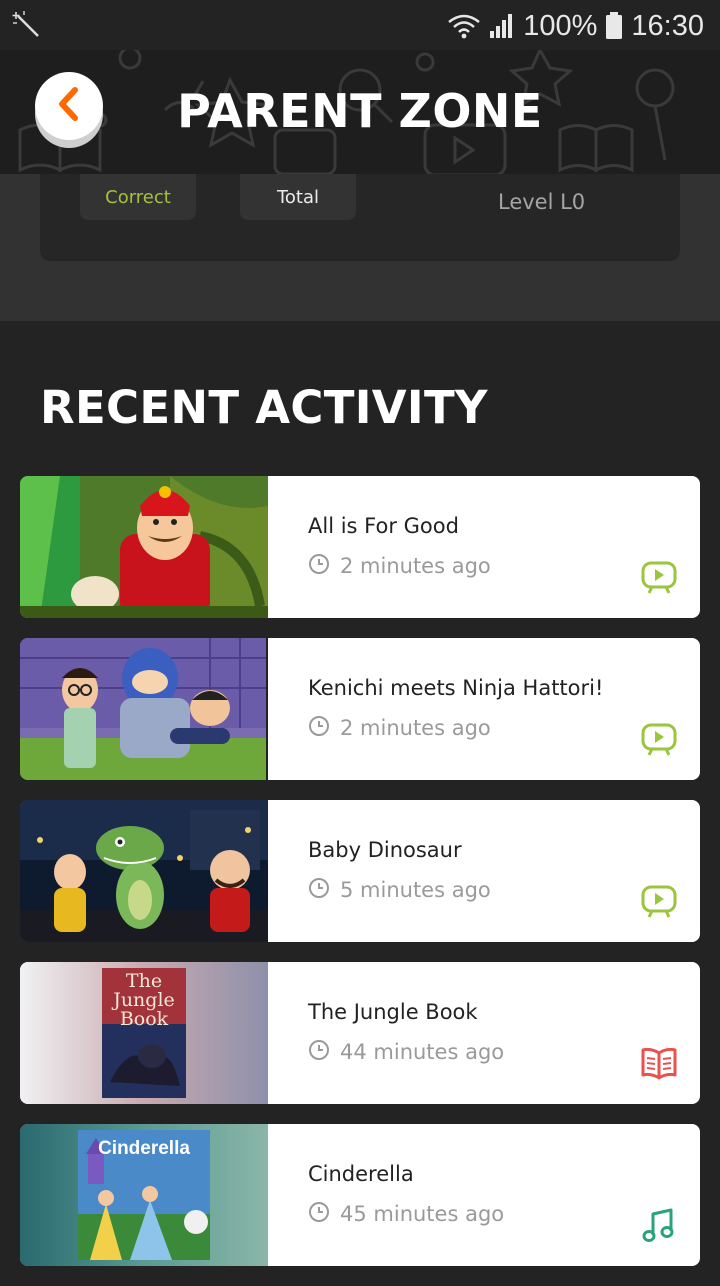 This screenshot has height=1286, width=720. I want to click on book-icon, so click(659, 1063).